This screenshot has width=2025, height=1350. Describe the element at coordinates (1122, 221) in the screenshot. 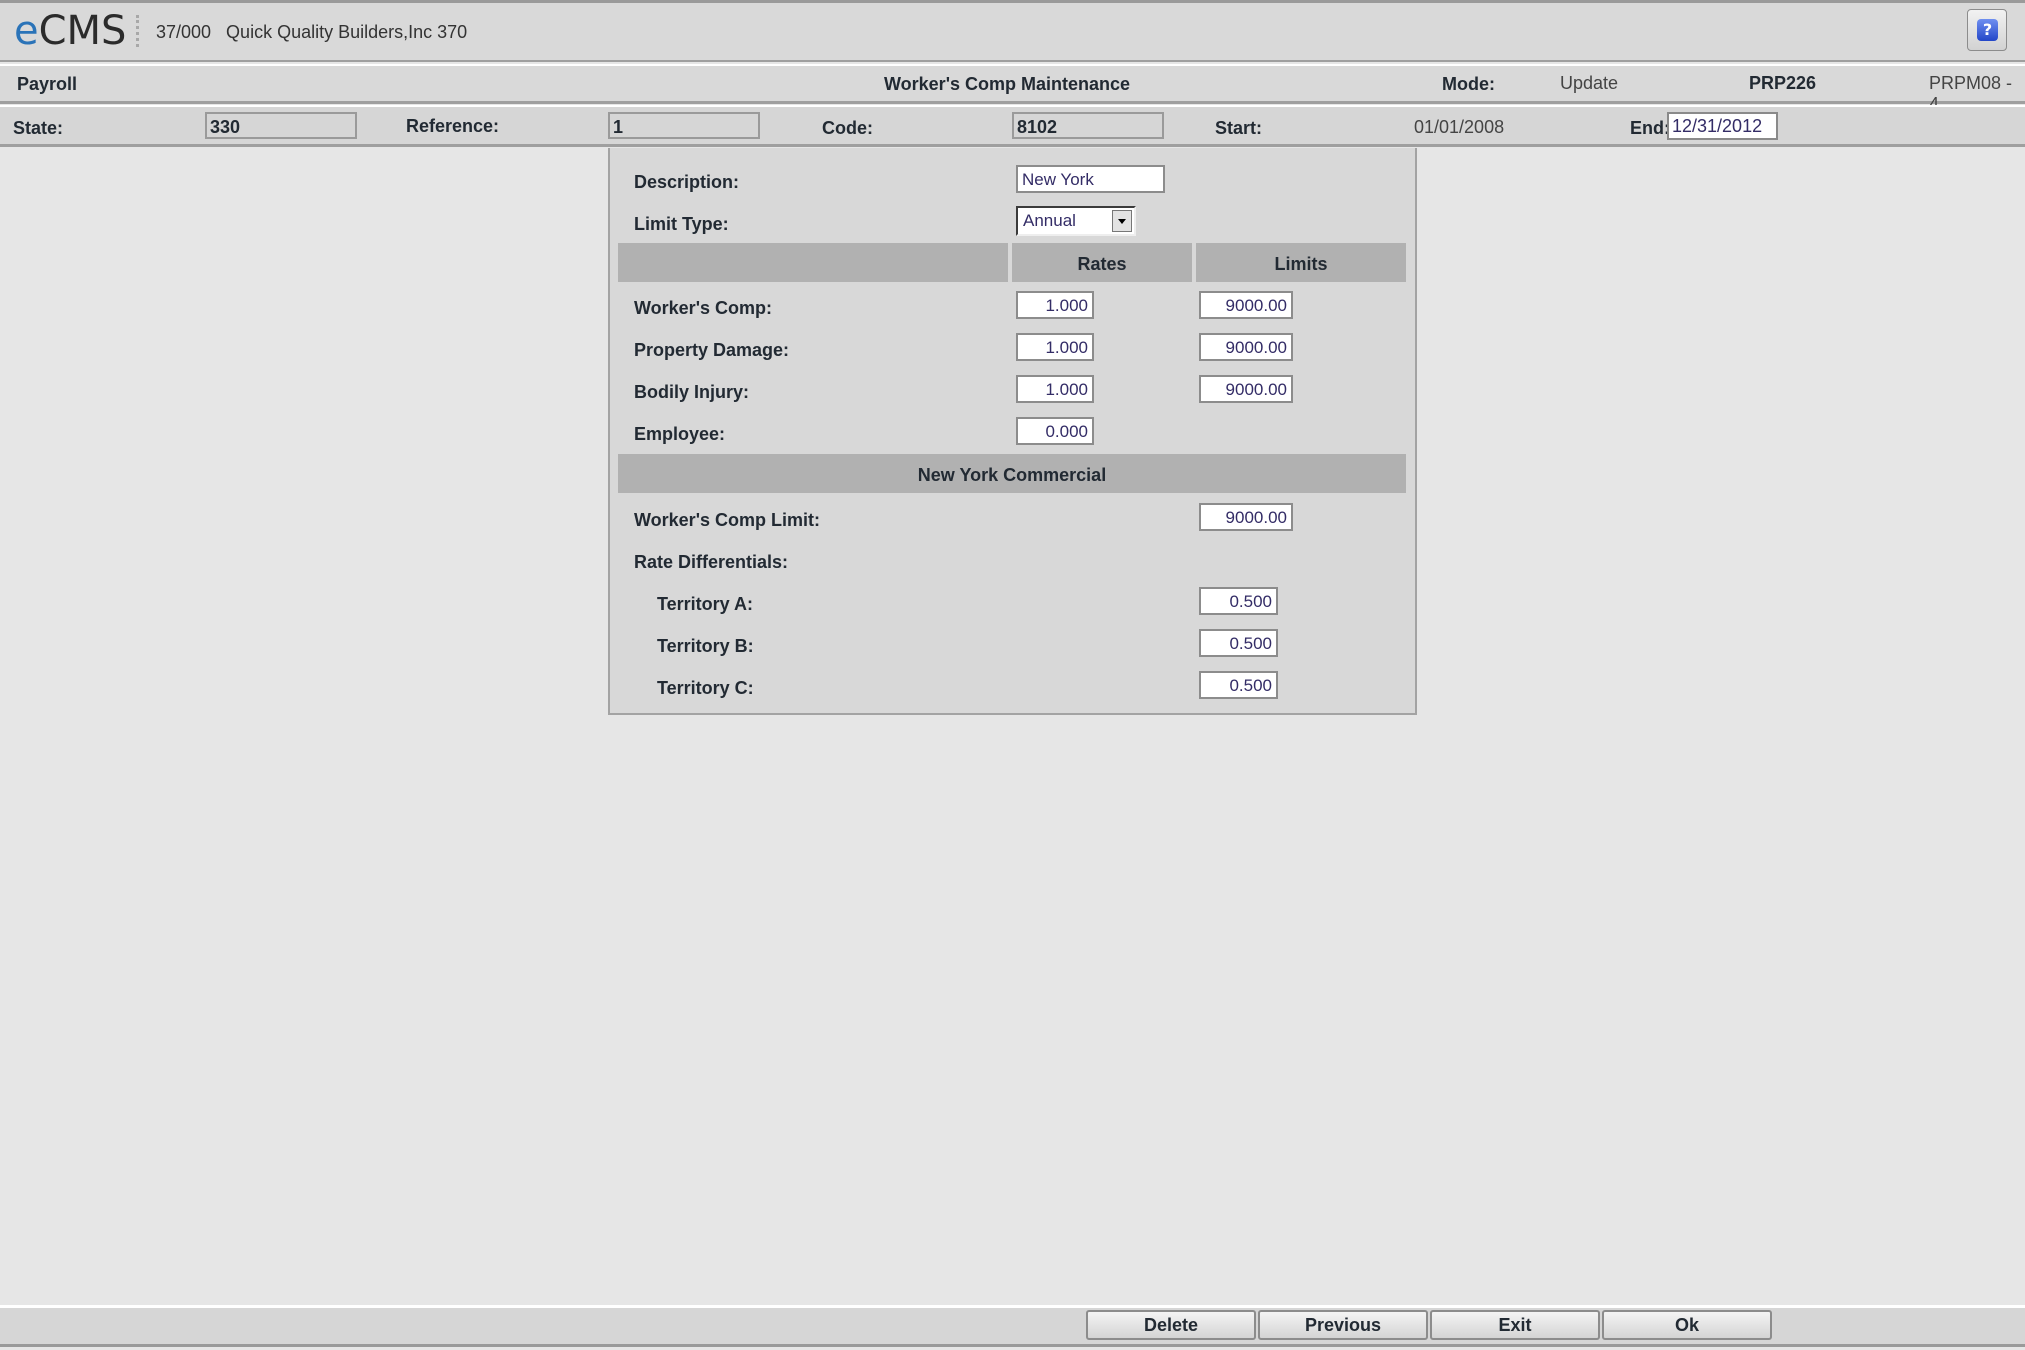

I see `chevron-down-icon` at that location.